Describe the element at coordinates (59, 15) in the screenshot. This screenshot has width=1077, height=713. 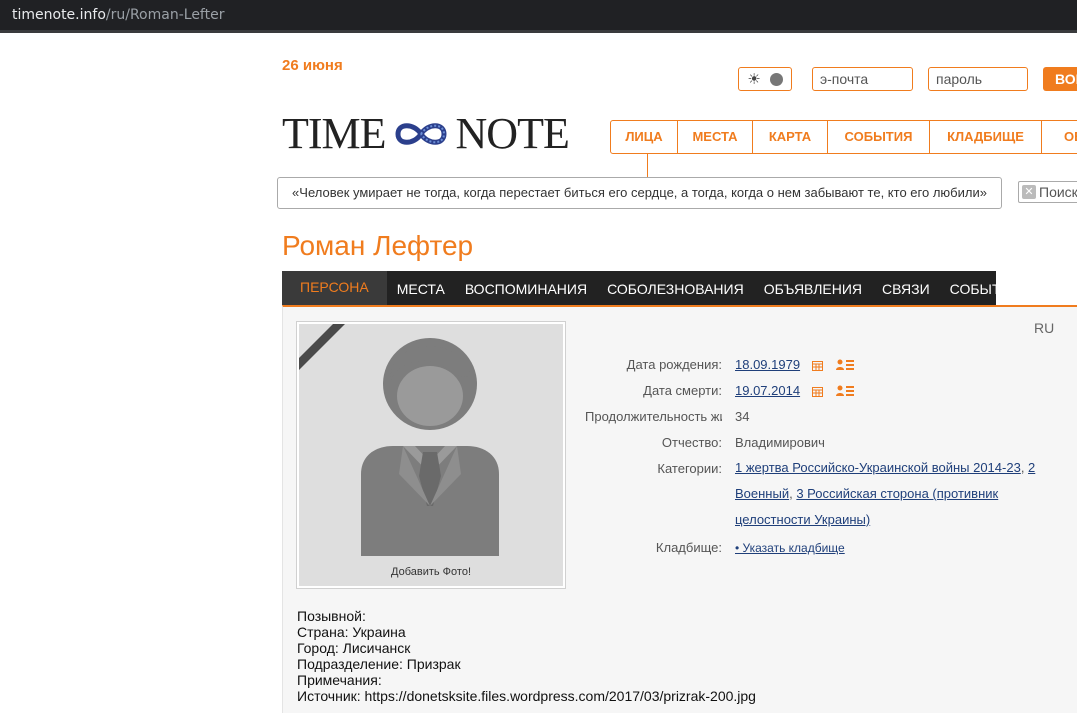
I see `url-host: timenote.info` at that location.